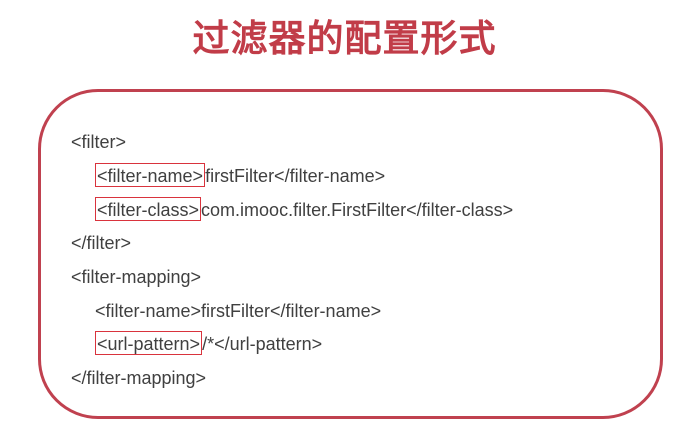 The width and height of the screenshot is (689, 429). I want to click on code-line-filter-mapping-close: </filter-mapping>, so click(139, 378).